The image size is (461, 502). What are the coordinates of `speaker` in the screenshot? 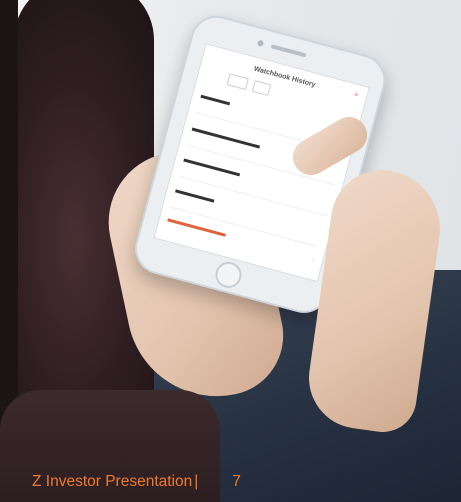 It's located at (288, 51).